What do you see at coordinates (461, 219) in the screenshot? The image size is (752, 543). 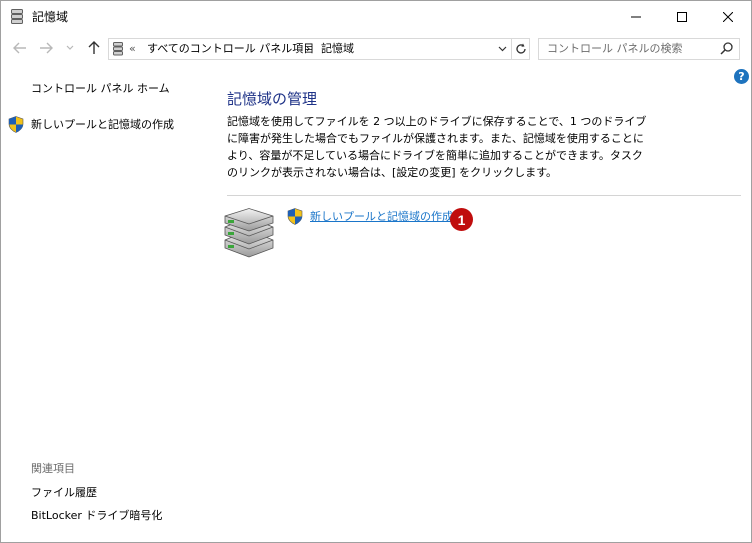 I see `step-number-badge: 1` at bounding box center [461, 219].